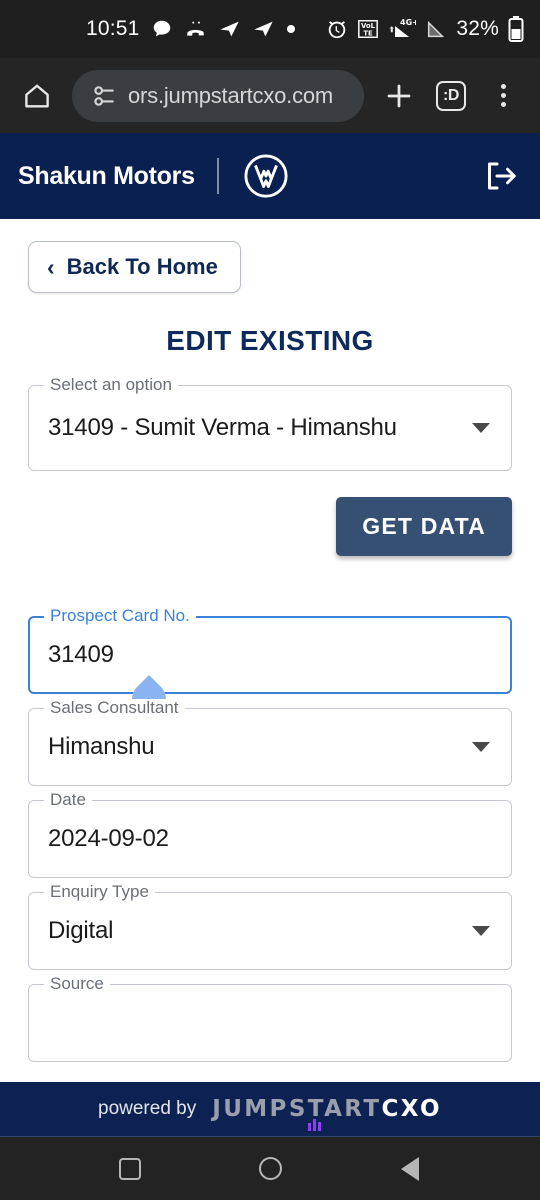 This screenshot has height=1200, width=540. I want to click on volkswagen-logo, so click(266, 176).